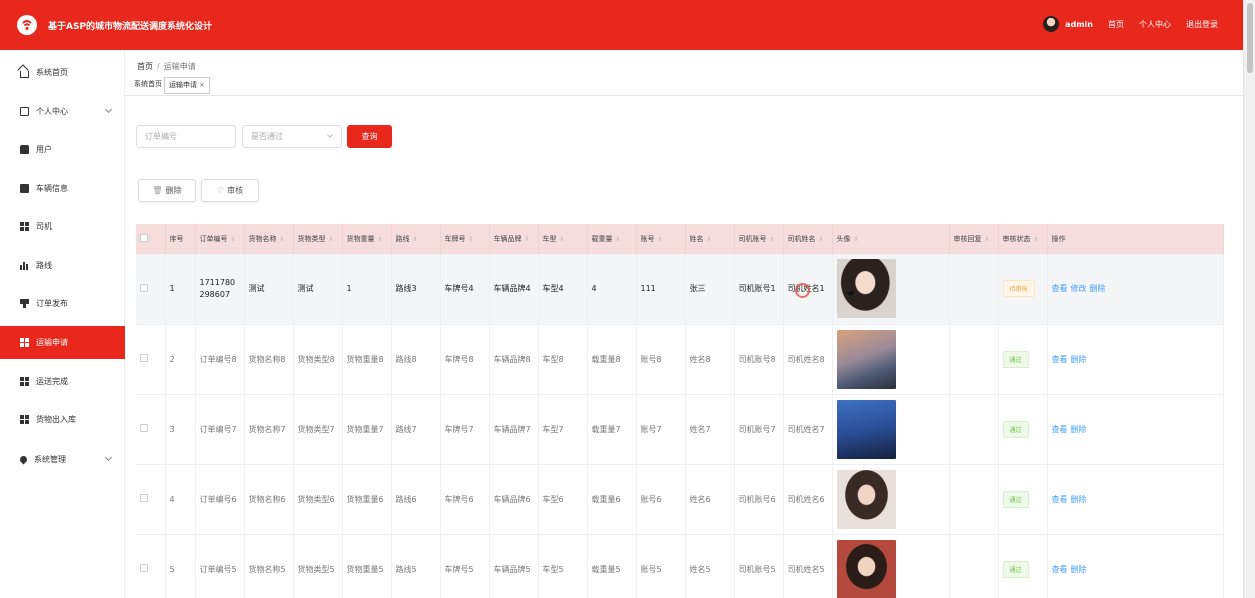  Describe the element at coordinates (62, 149) in the screenshot. I see `sidebar-item-users: 用户` at that location.